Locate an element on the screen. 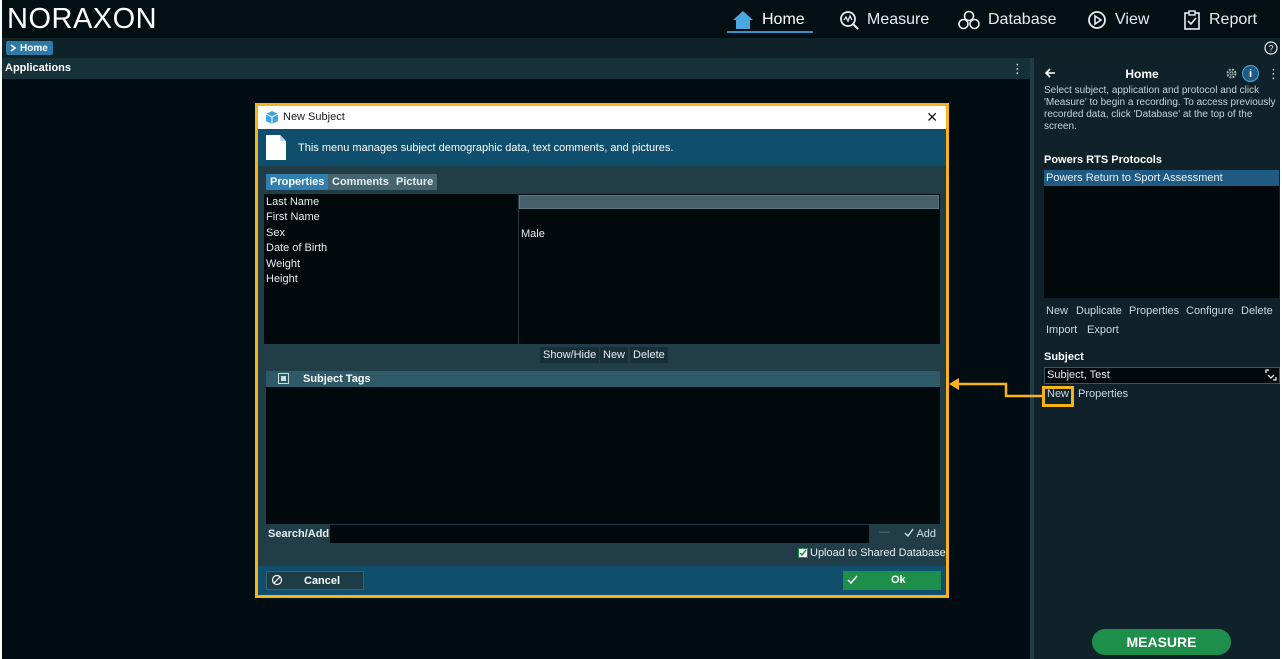  active-nav-underline is located at coordinates (770, 32).